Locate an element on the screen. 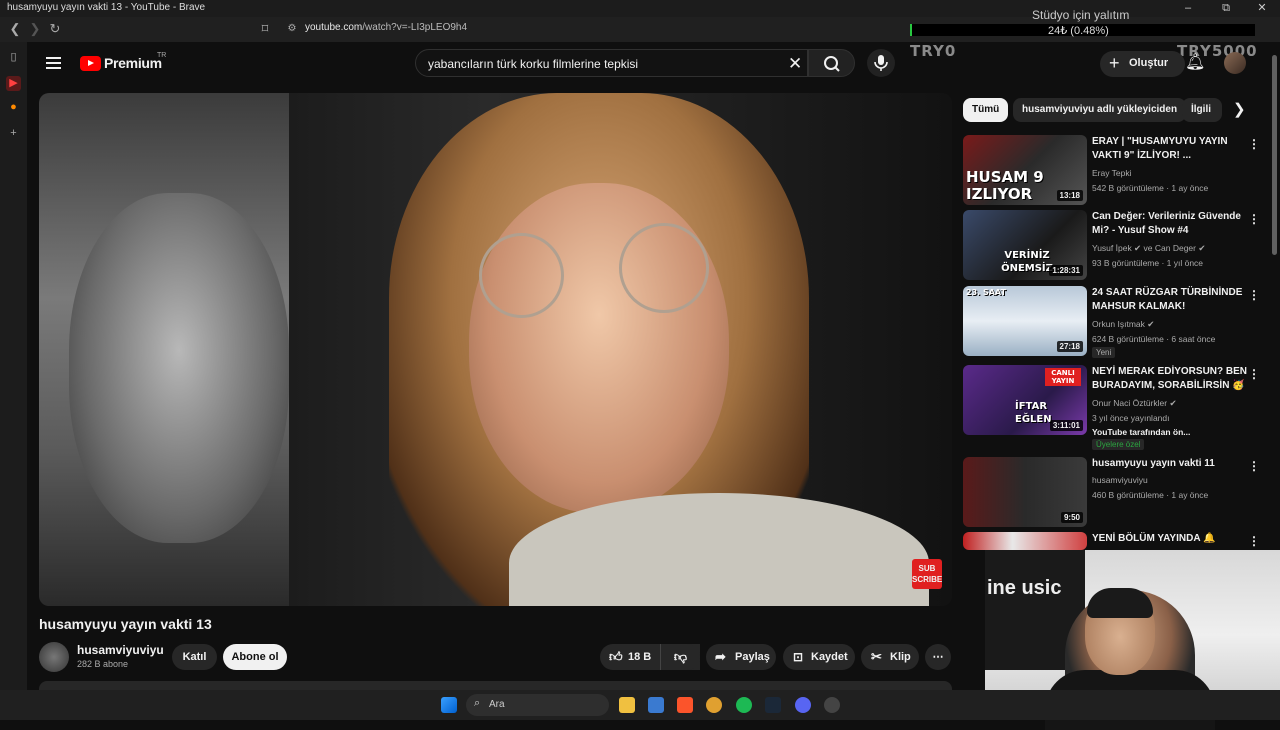 This screenshot has width=1280, height=730. windows-taskbar: ⌕ Ara is located at coordinates (640, 705).